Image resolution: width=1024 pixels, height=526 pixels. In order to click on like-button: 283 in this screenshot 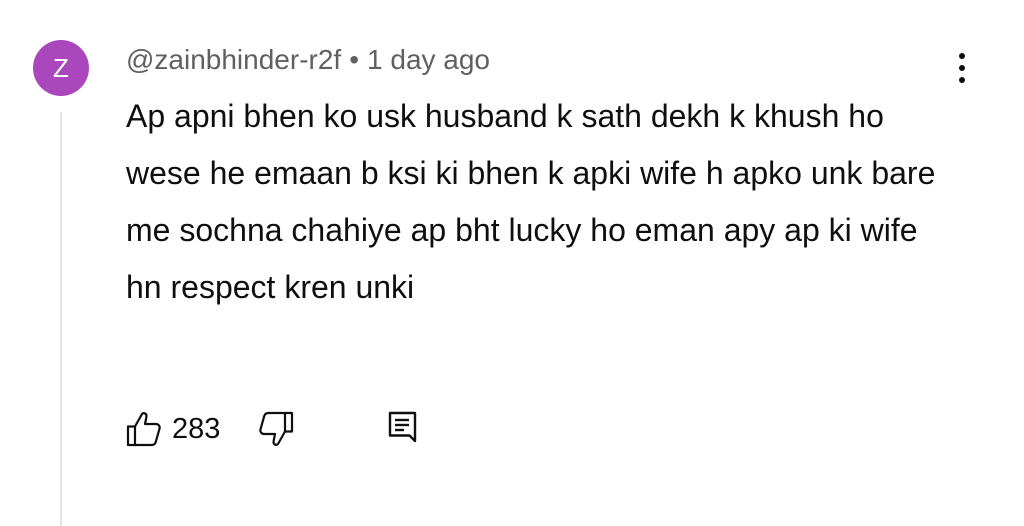, I will do `click(172, 429)`.